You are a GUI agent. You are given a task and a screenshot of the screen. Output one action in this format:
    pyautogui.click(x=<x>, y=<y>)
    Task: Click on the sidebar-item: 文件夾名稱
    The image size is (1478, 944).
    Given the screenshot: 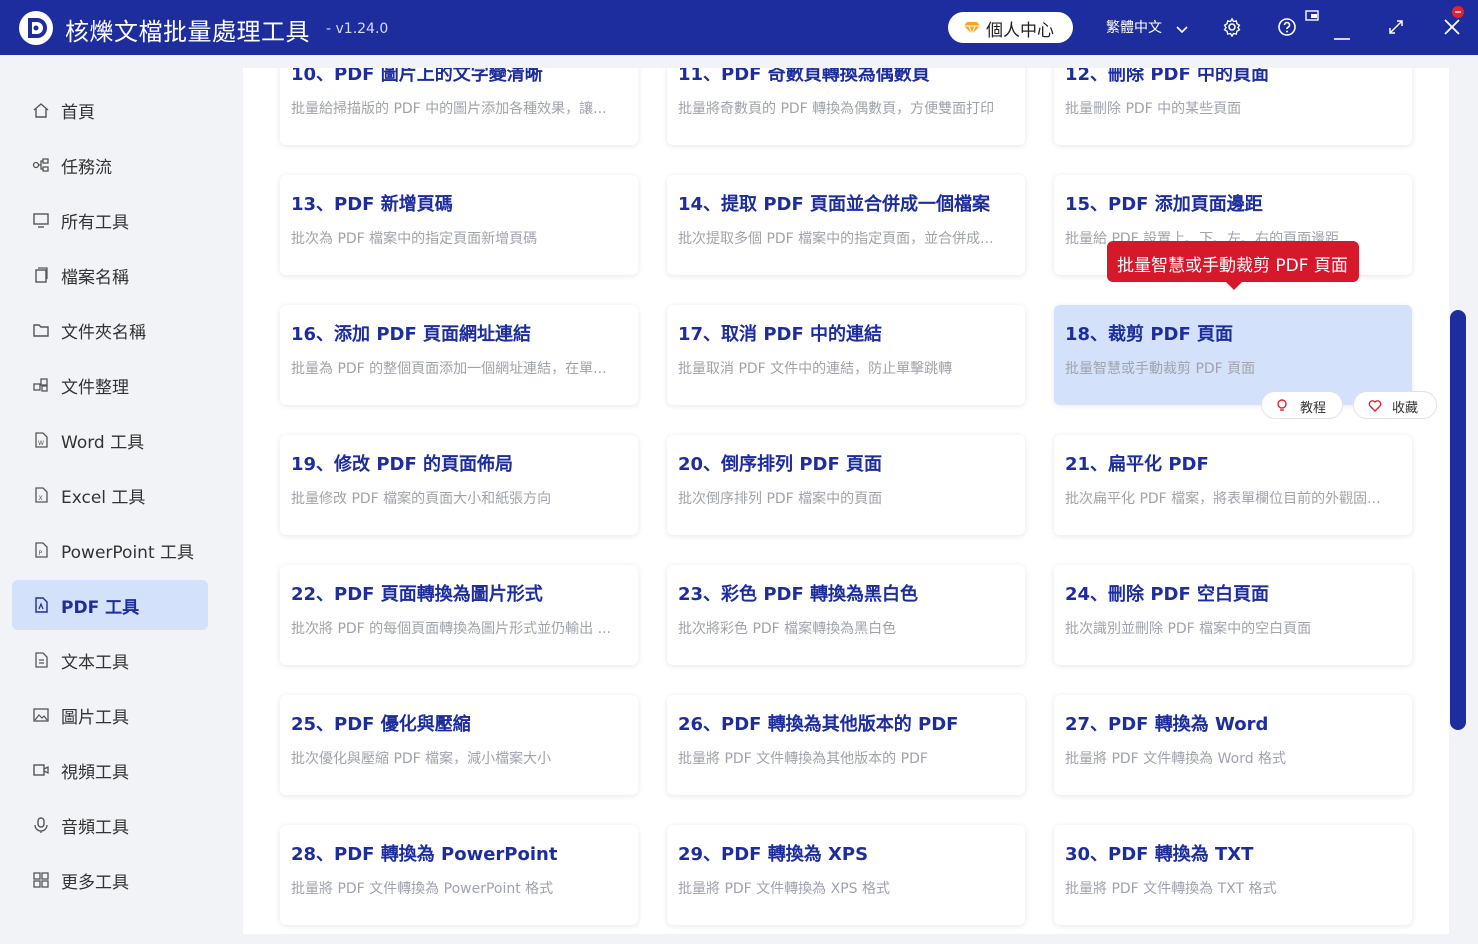 What is the action you would take?
    pyautogui.click(x=110, y=330)
    